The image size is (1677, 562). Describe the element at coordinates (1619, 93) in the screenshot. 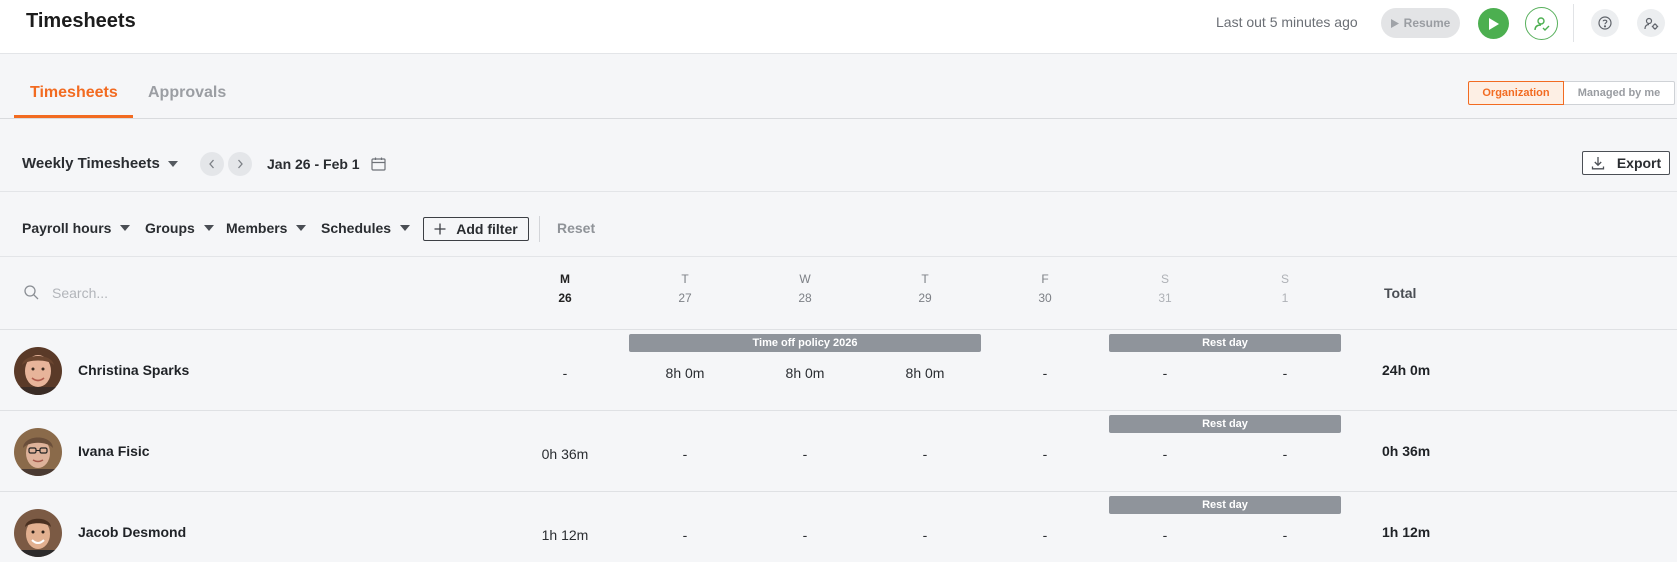

I see `managed-by-me-toggle: Managed by me` at that location.